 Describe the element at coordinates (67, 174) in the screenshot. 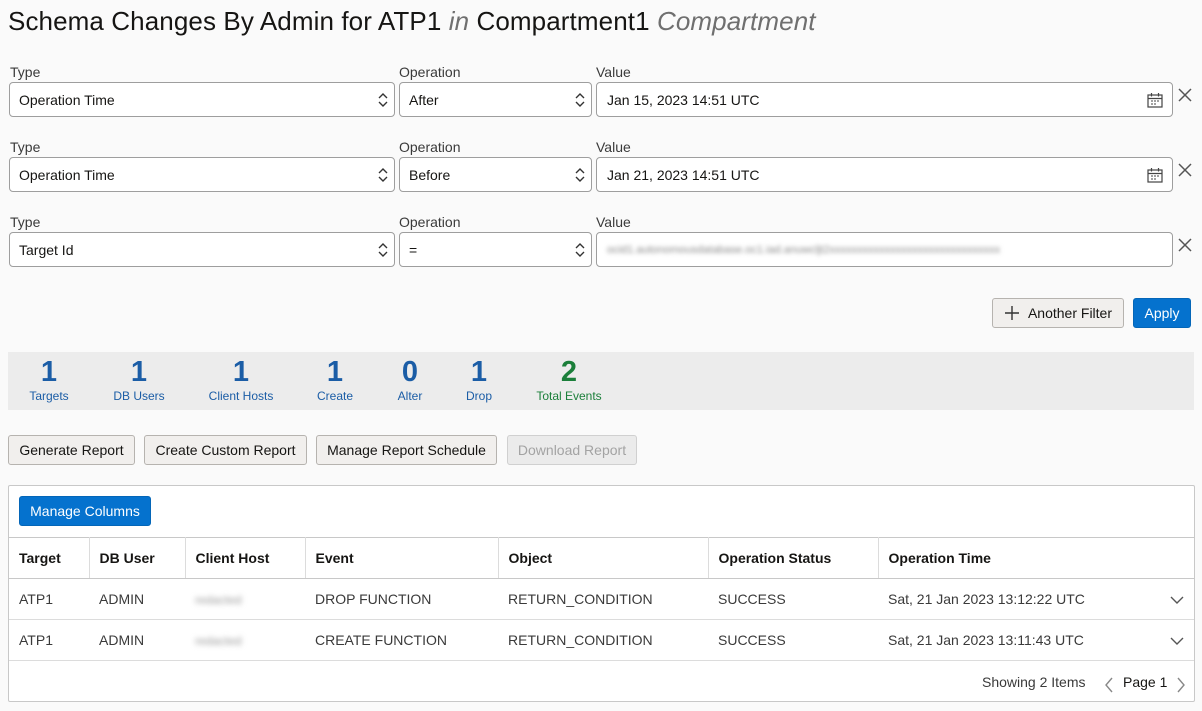

I see `type-select-value: Operation Time` at that location.